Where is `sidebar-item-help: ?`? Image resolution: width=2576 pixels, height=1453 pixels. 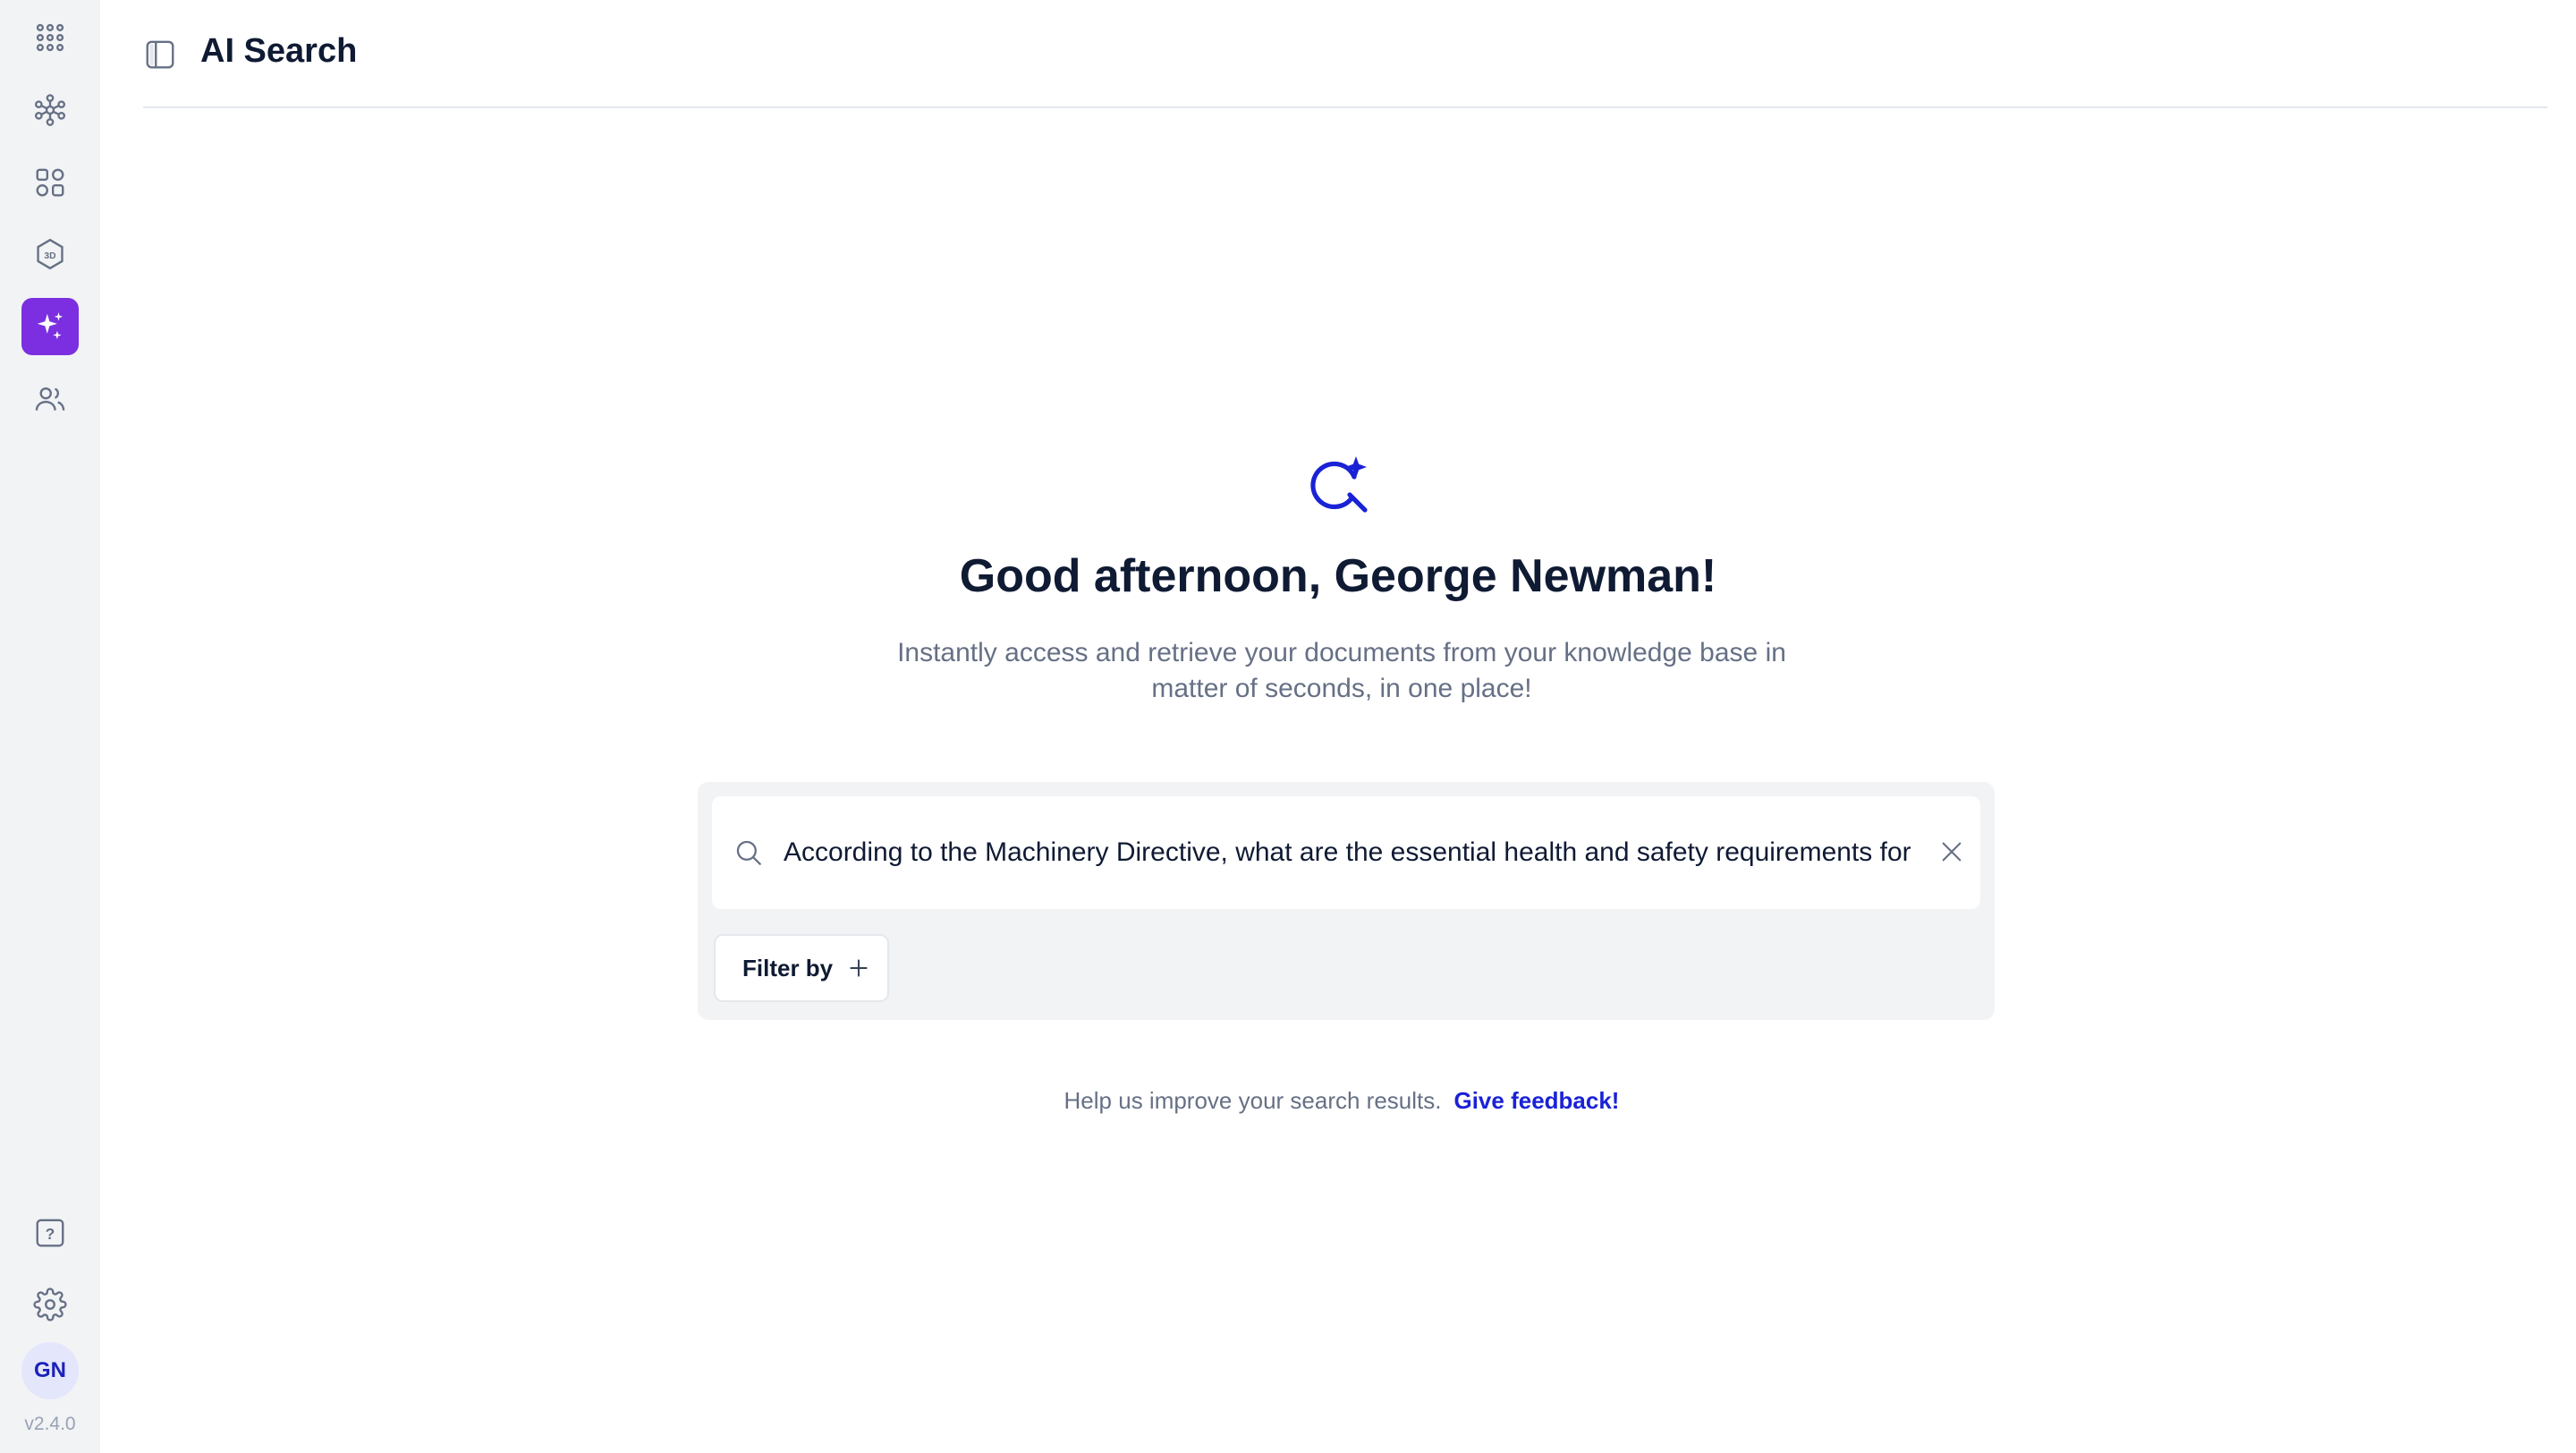
sidebar-item-help: ? is located at coordinates (50, 1233).